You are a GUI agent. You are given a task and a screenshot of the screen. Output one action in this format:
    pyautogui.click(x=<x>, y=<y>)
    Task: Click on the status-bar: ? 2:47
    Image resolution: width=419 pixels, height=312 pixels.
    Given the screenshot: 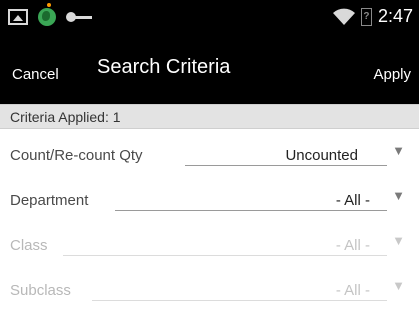 What is the action you would take?
    pyautogui.click(x=209, y=18)
    